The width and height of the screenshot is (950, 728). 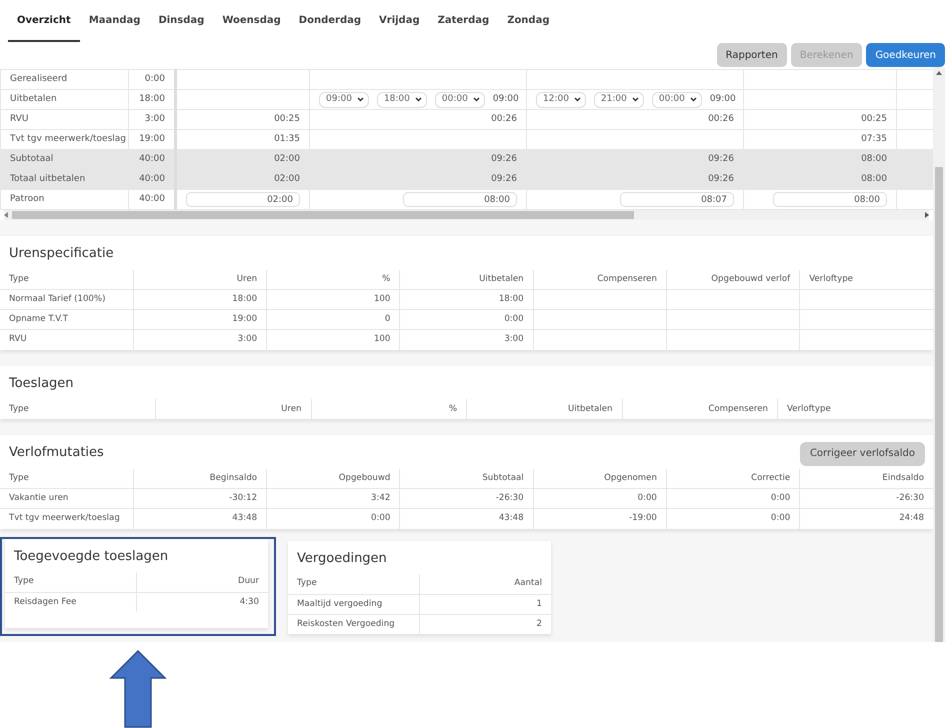 What do you see at coordinates (333, 320) in the screenshot?
I see `table-cell: 0` at bounding box center [333, 320].